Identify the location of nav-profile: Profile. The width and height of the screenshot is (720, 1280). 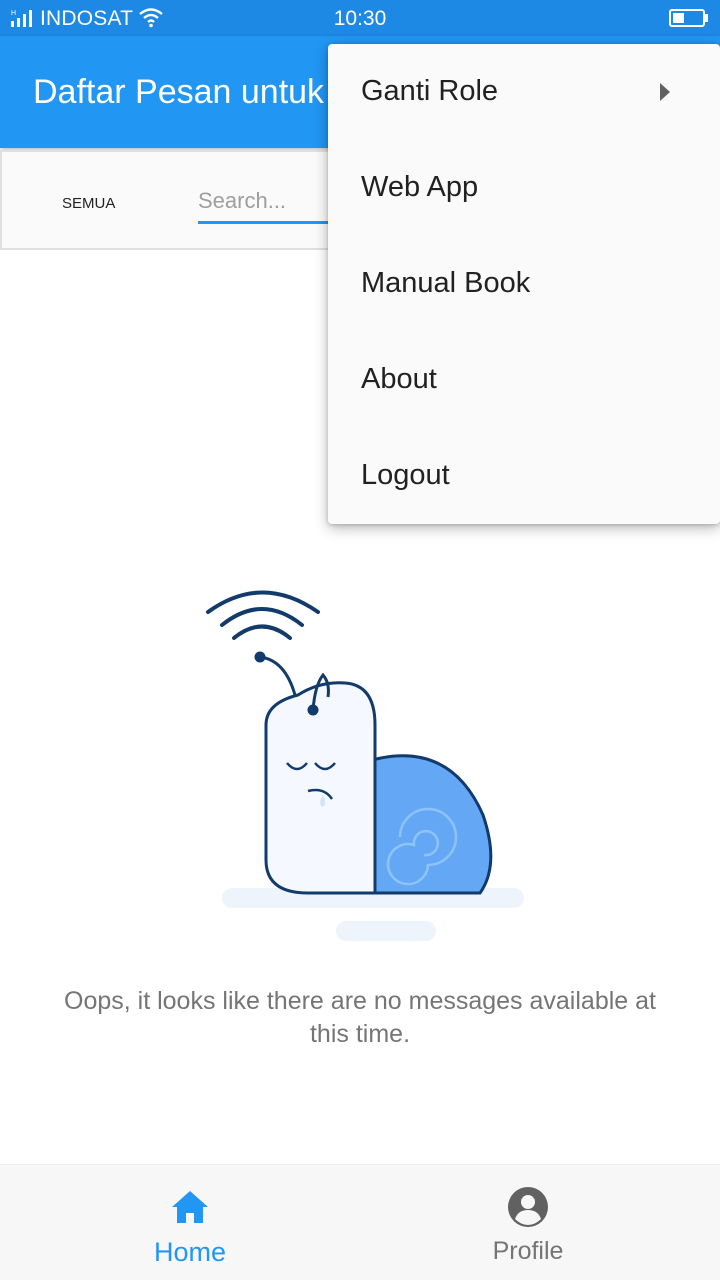
(528, 1222).